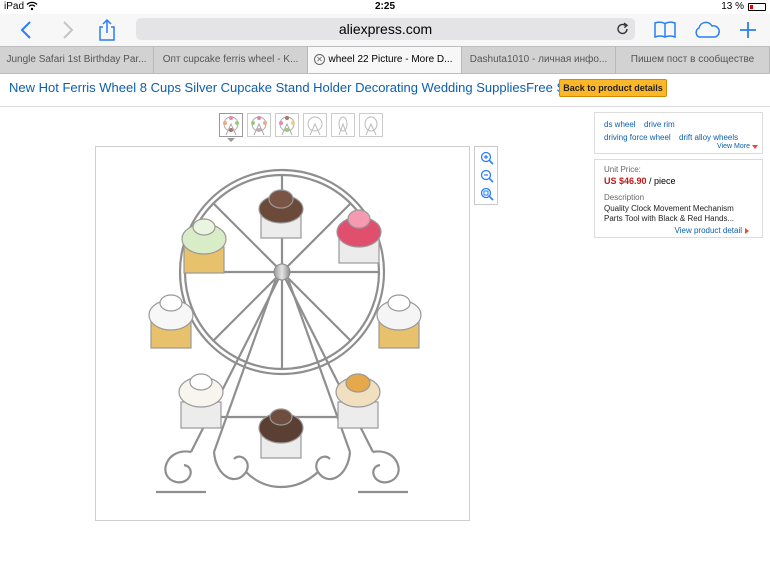  Describe the element at coordinates (732, 6) in the screenshot. I see `battery-percent: 13 %` at that location.